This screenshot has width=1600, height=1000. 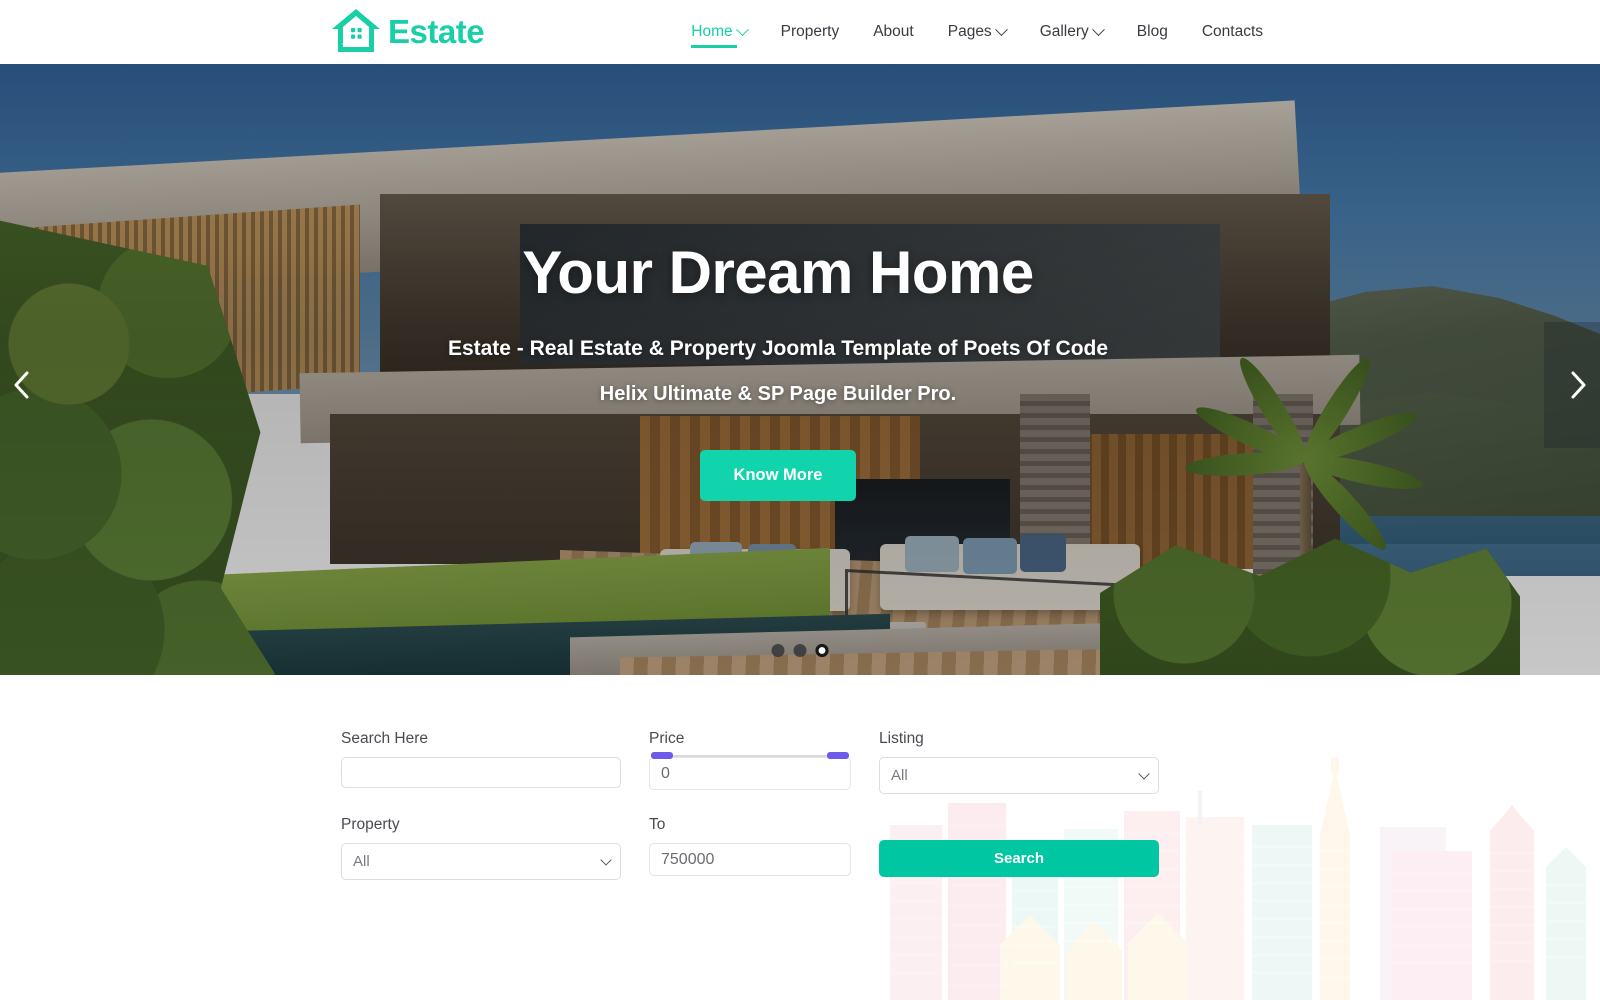 I want to click on chevron-right-icon, so click(x=1578, y=385).